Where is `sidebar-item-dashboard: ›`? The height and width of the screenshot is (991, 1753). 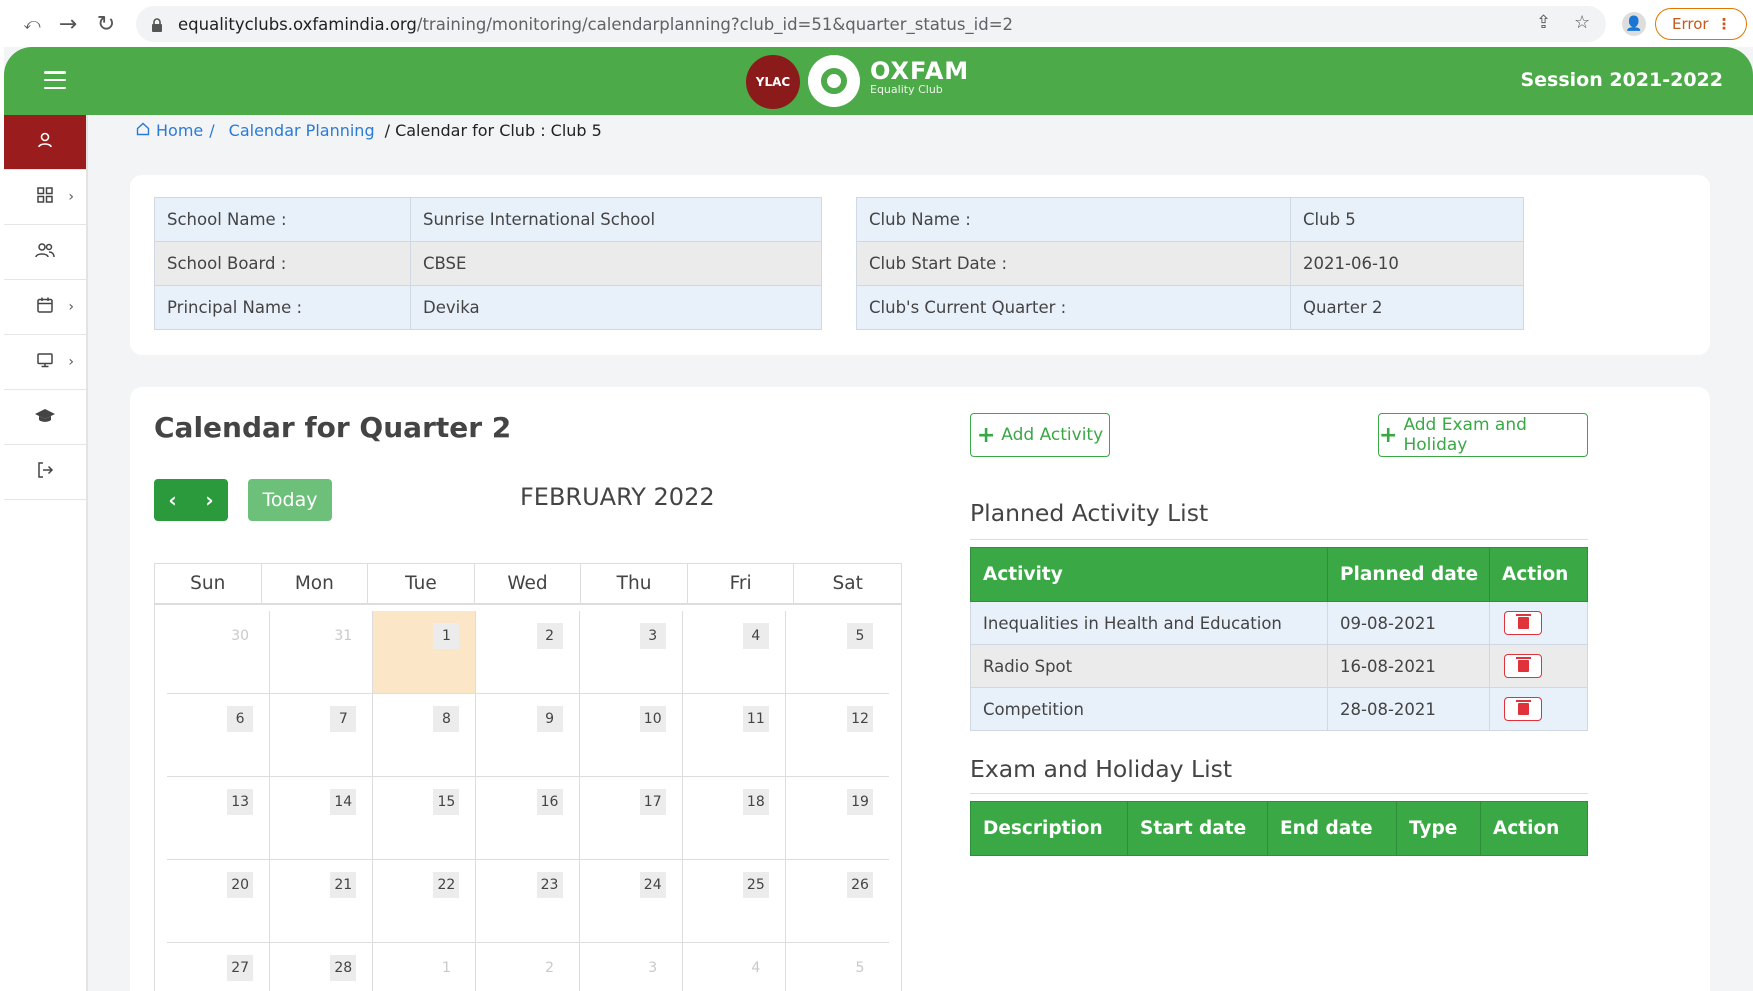 sidebar-item-dashboard: › is located at coordinates (45, 197).